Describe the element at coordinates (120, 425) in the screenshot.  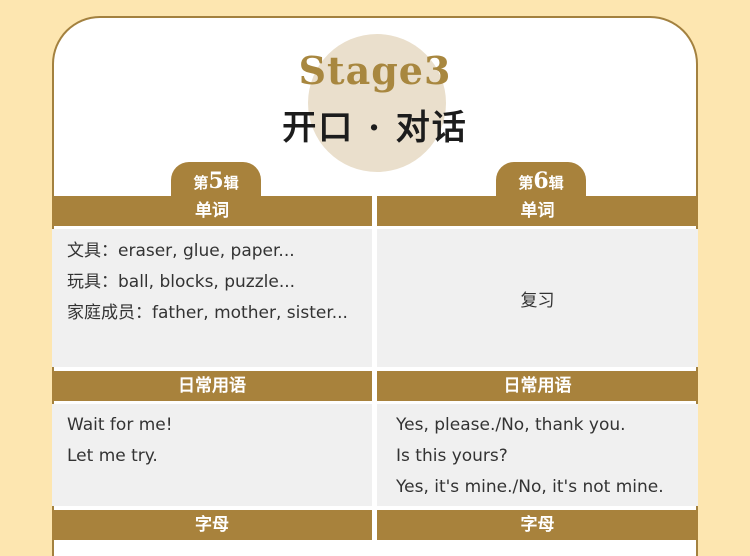
I see `phrase-line: Wait for me!` at that location.